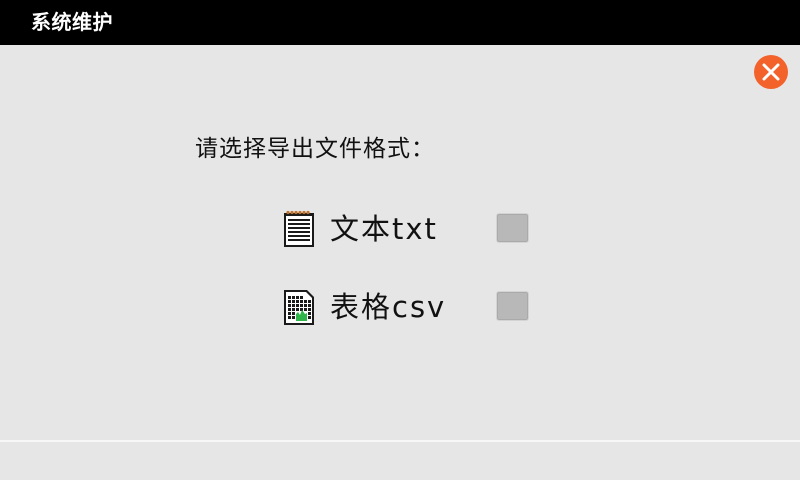  Describe the element at coordinates (400, 22) in the screenshot. I see `title-bar: 系统维护` at that location.